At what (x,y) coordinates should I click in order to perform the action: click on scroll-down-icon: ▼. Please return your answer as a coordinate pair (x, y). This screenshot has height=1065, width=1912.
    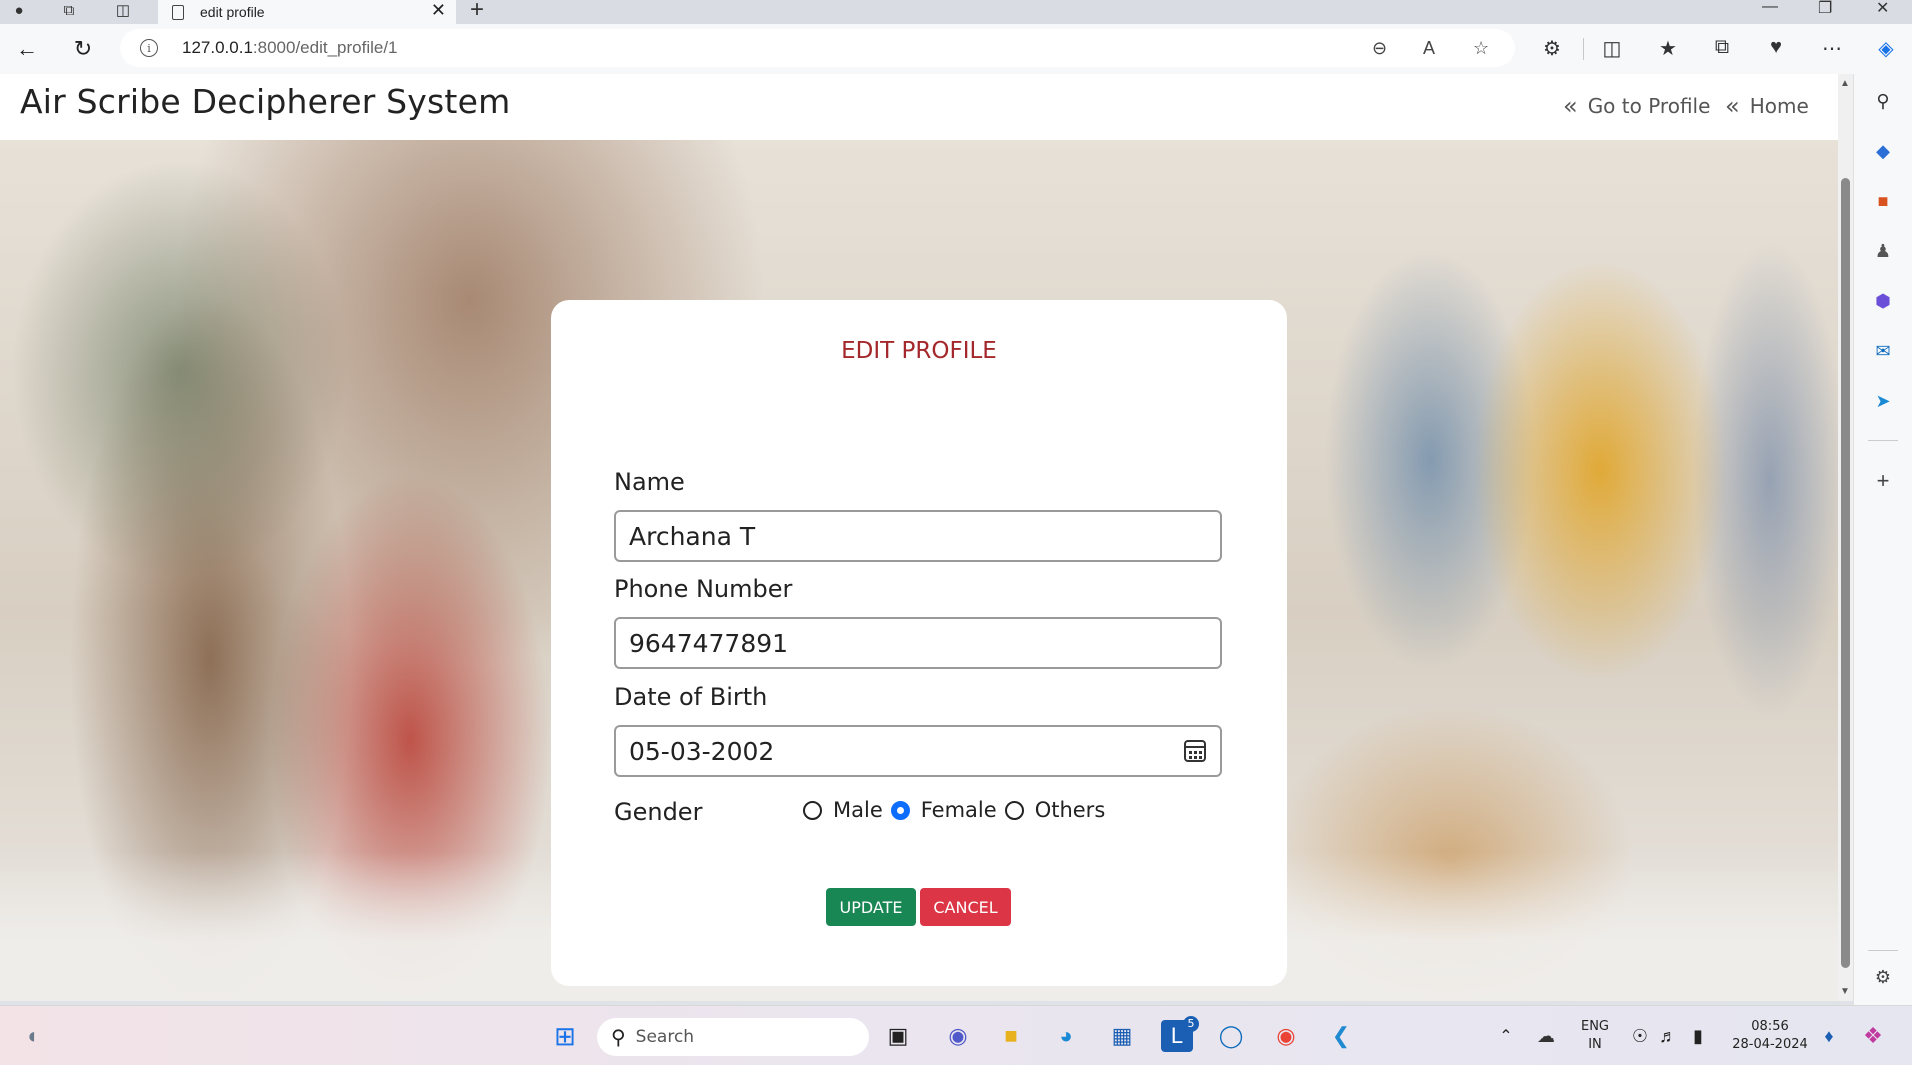
    Looking at the image, I should click on (1845, 991).